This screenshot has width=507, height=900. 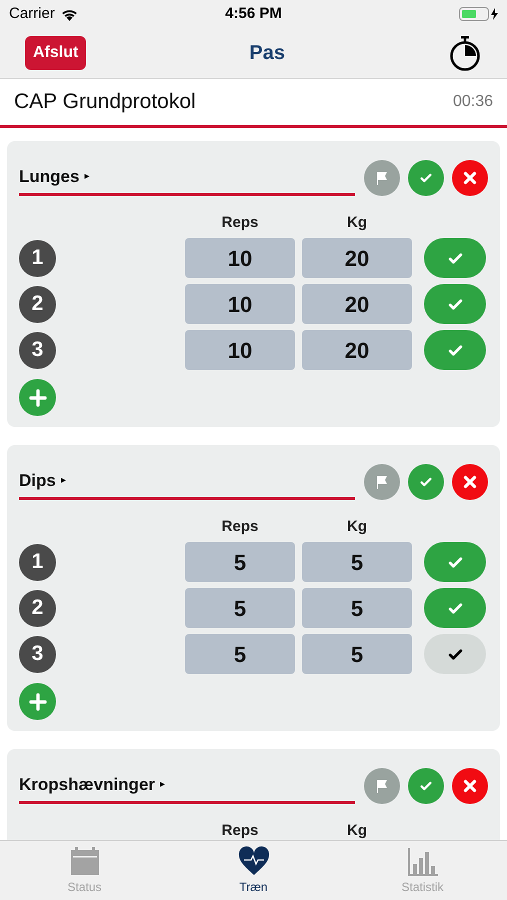 I want to click on carrier-label: Carrier, so click(x=32, y=14).